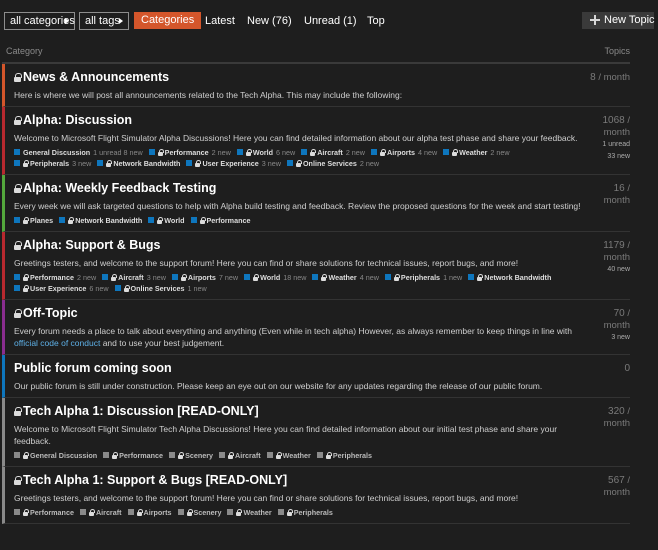  I want to click on topic-count: 1068, so click(613, 120).